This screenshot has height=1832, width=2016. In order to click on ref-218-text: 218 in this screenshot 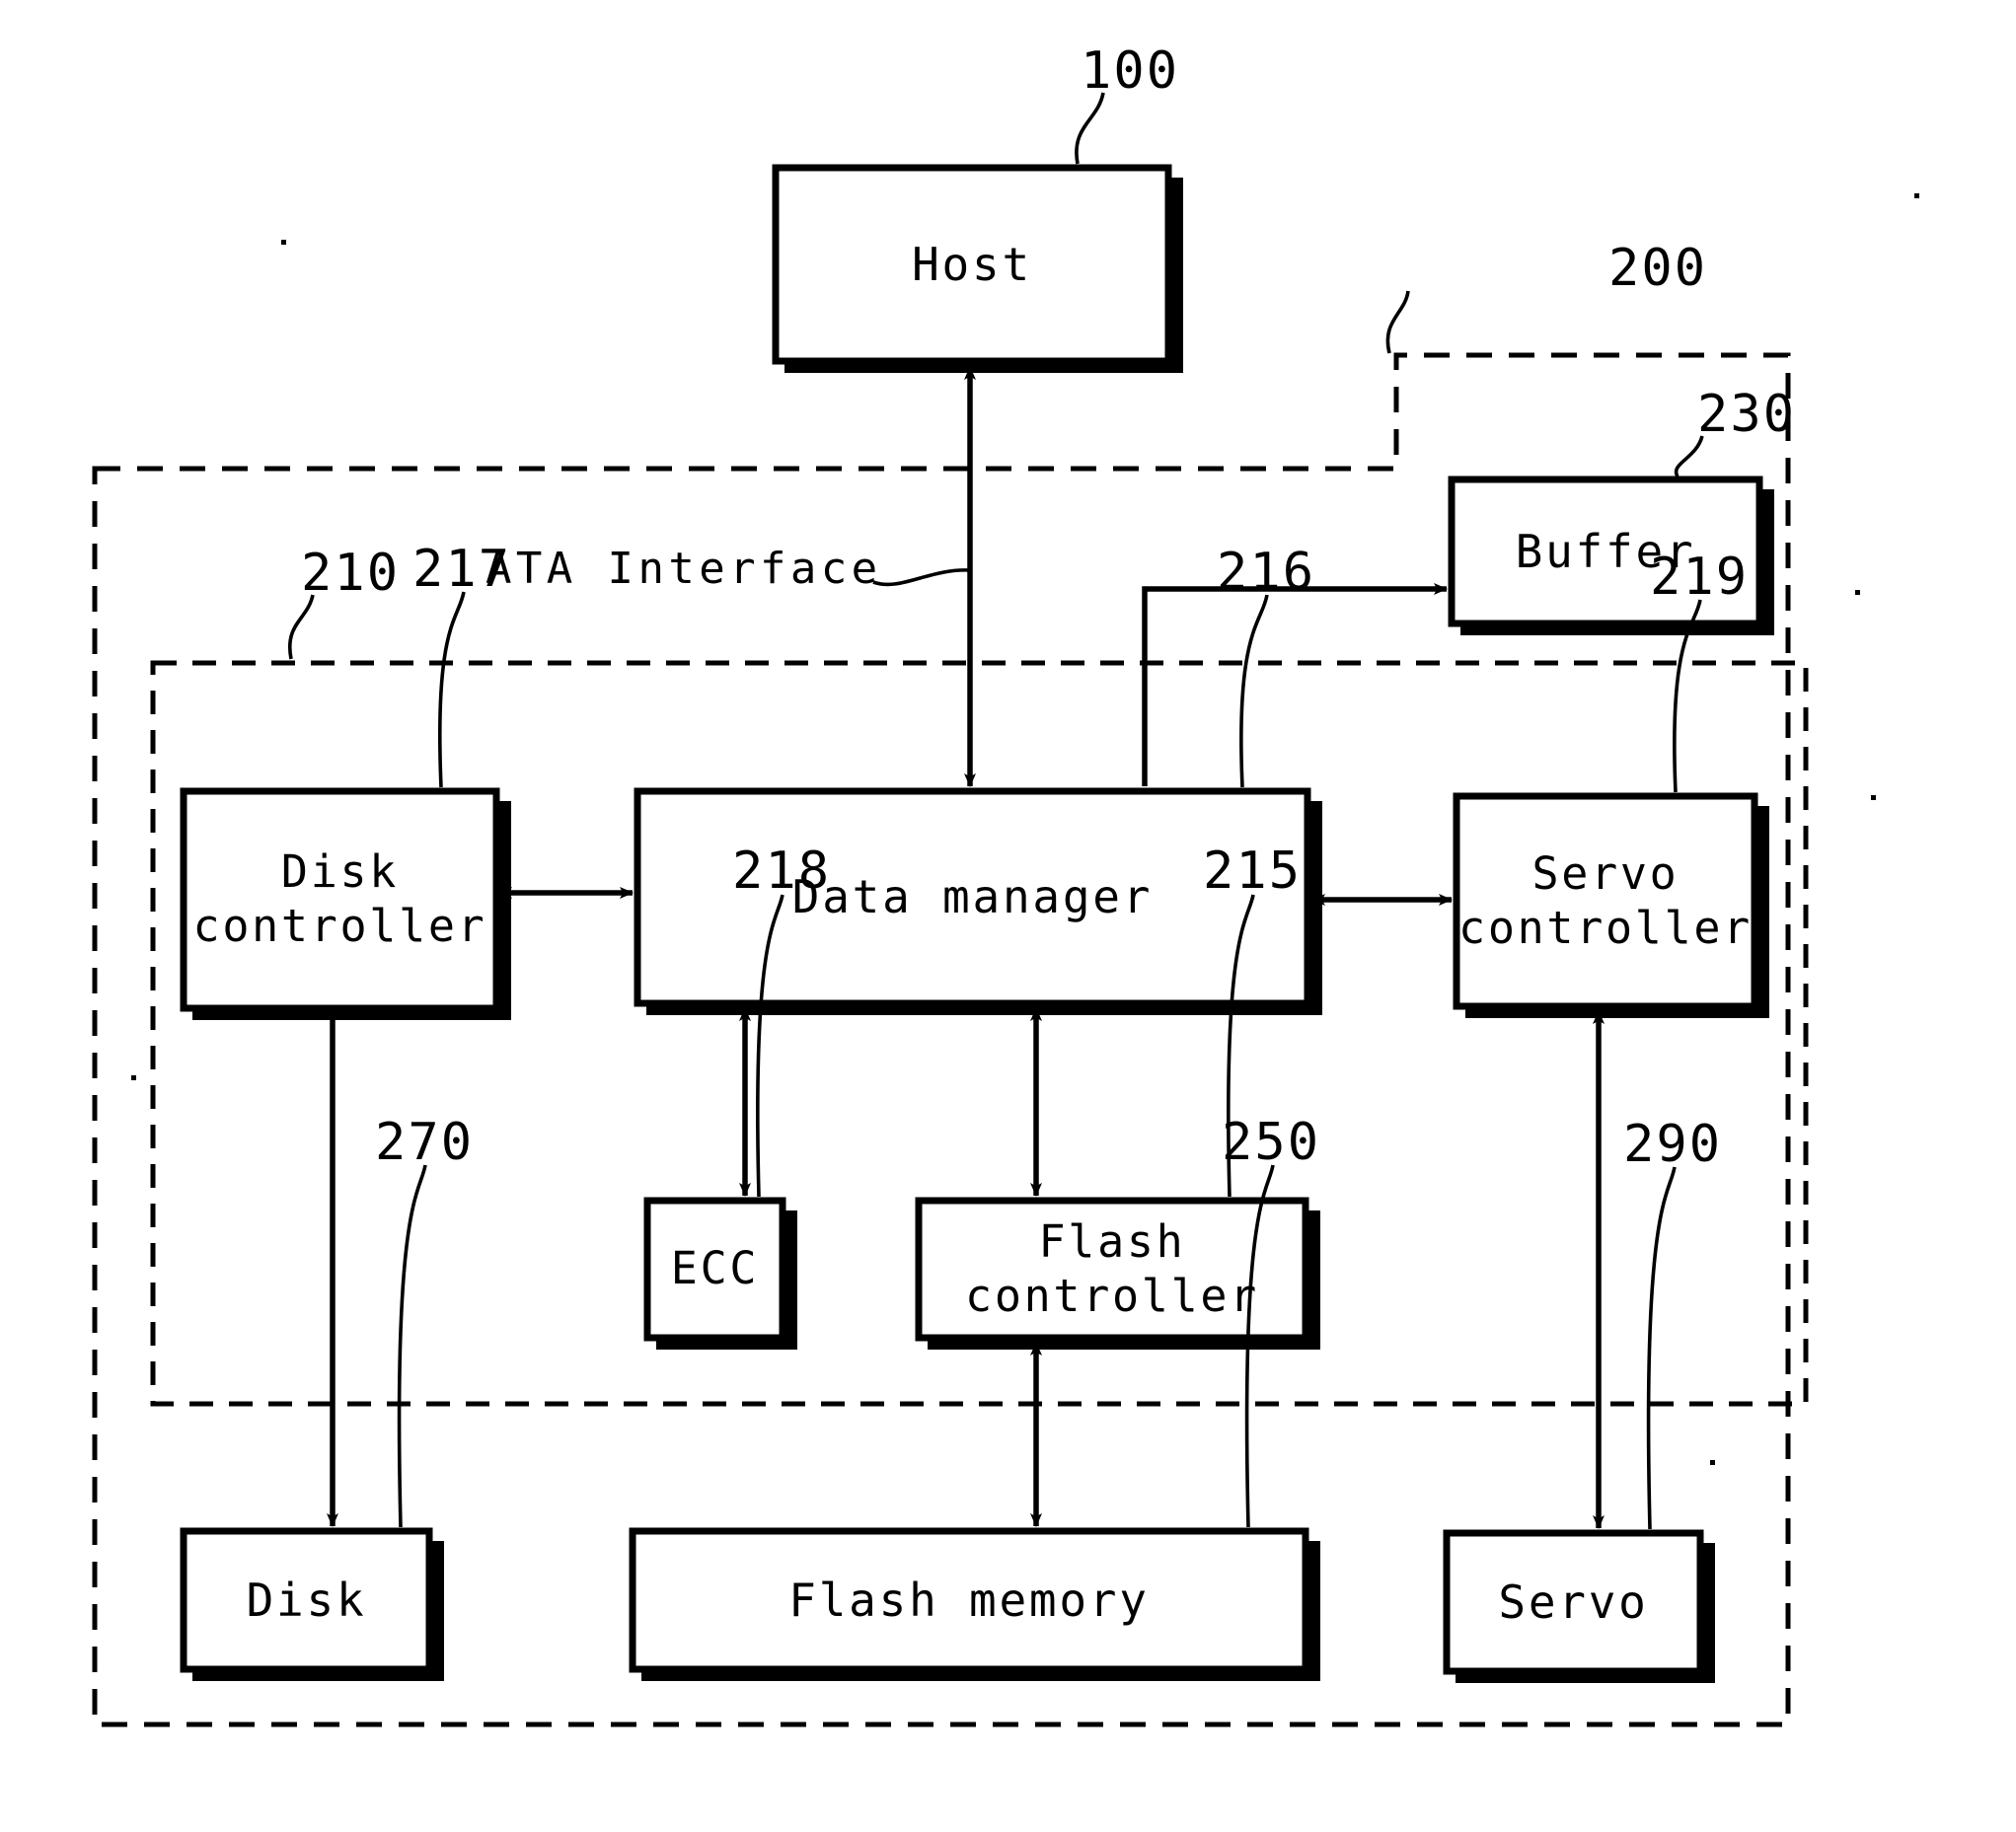, I will do `click(782, 871)`.